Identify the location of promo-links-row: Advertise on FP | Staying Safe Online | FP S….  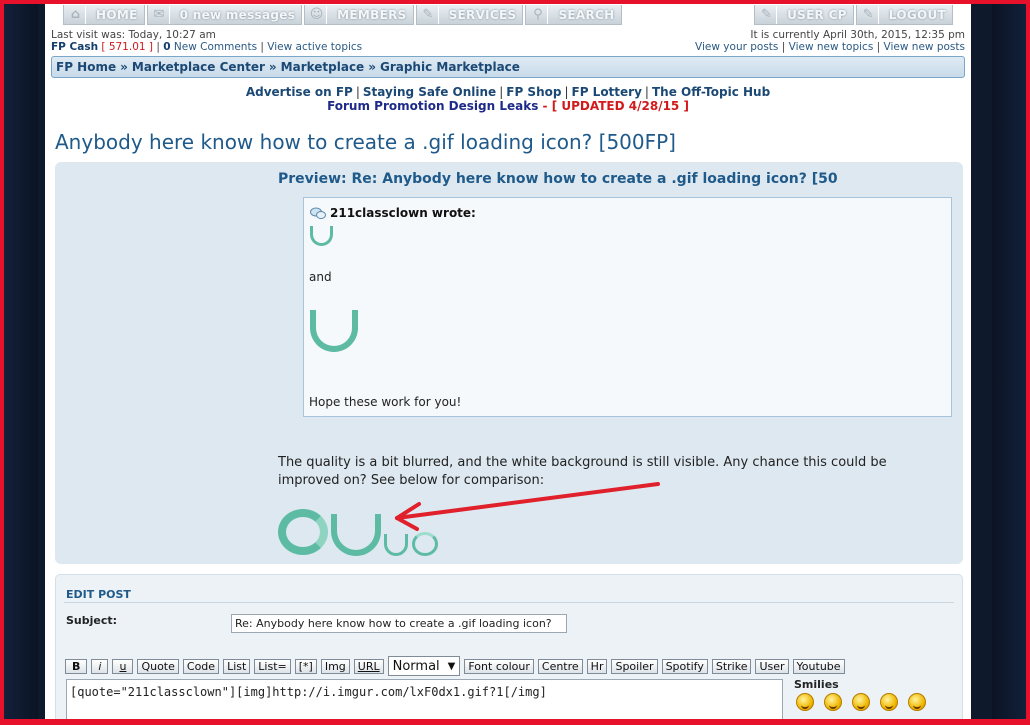
(508, 92).